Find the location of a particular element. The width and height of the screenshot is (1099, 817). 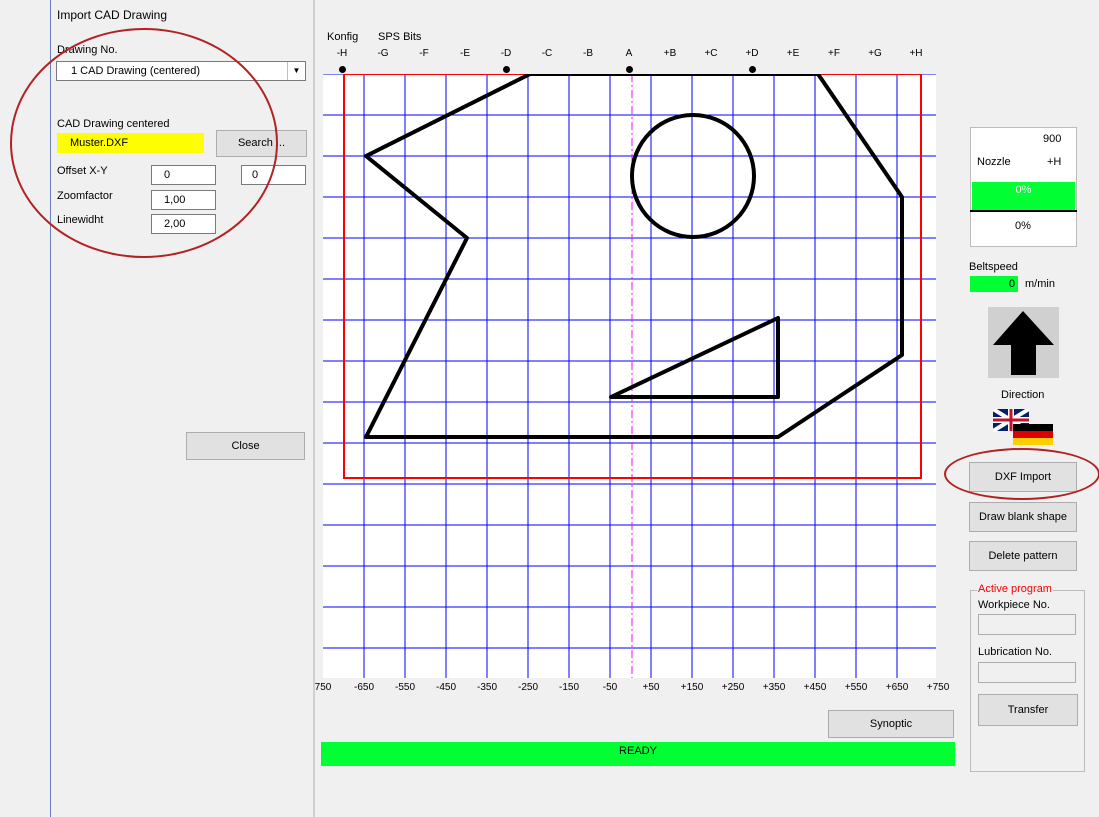

top-tick-label: +E is located at coordinates (793, 53).